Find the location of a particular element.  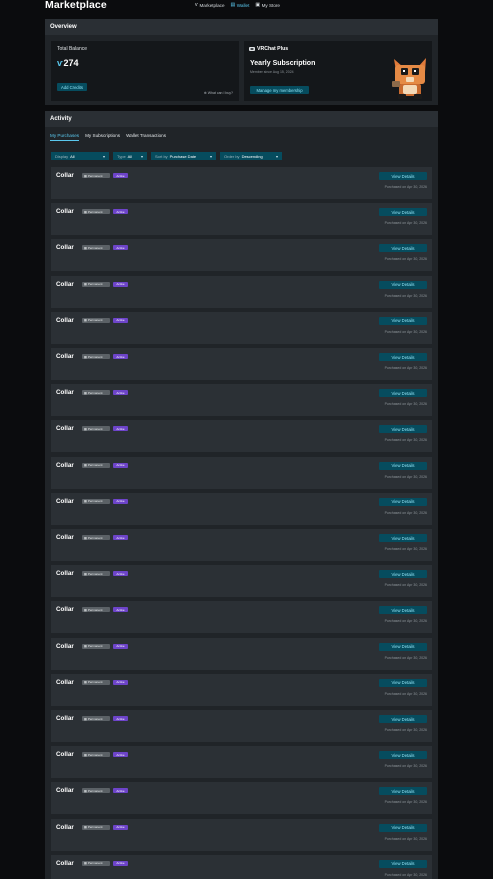

overview-heading: Overview is located at coordinates (241, 27).